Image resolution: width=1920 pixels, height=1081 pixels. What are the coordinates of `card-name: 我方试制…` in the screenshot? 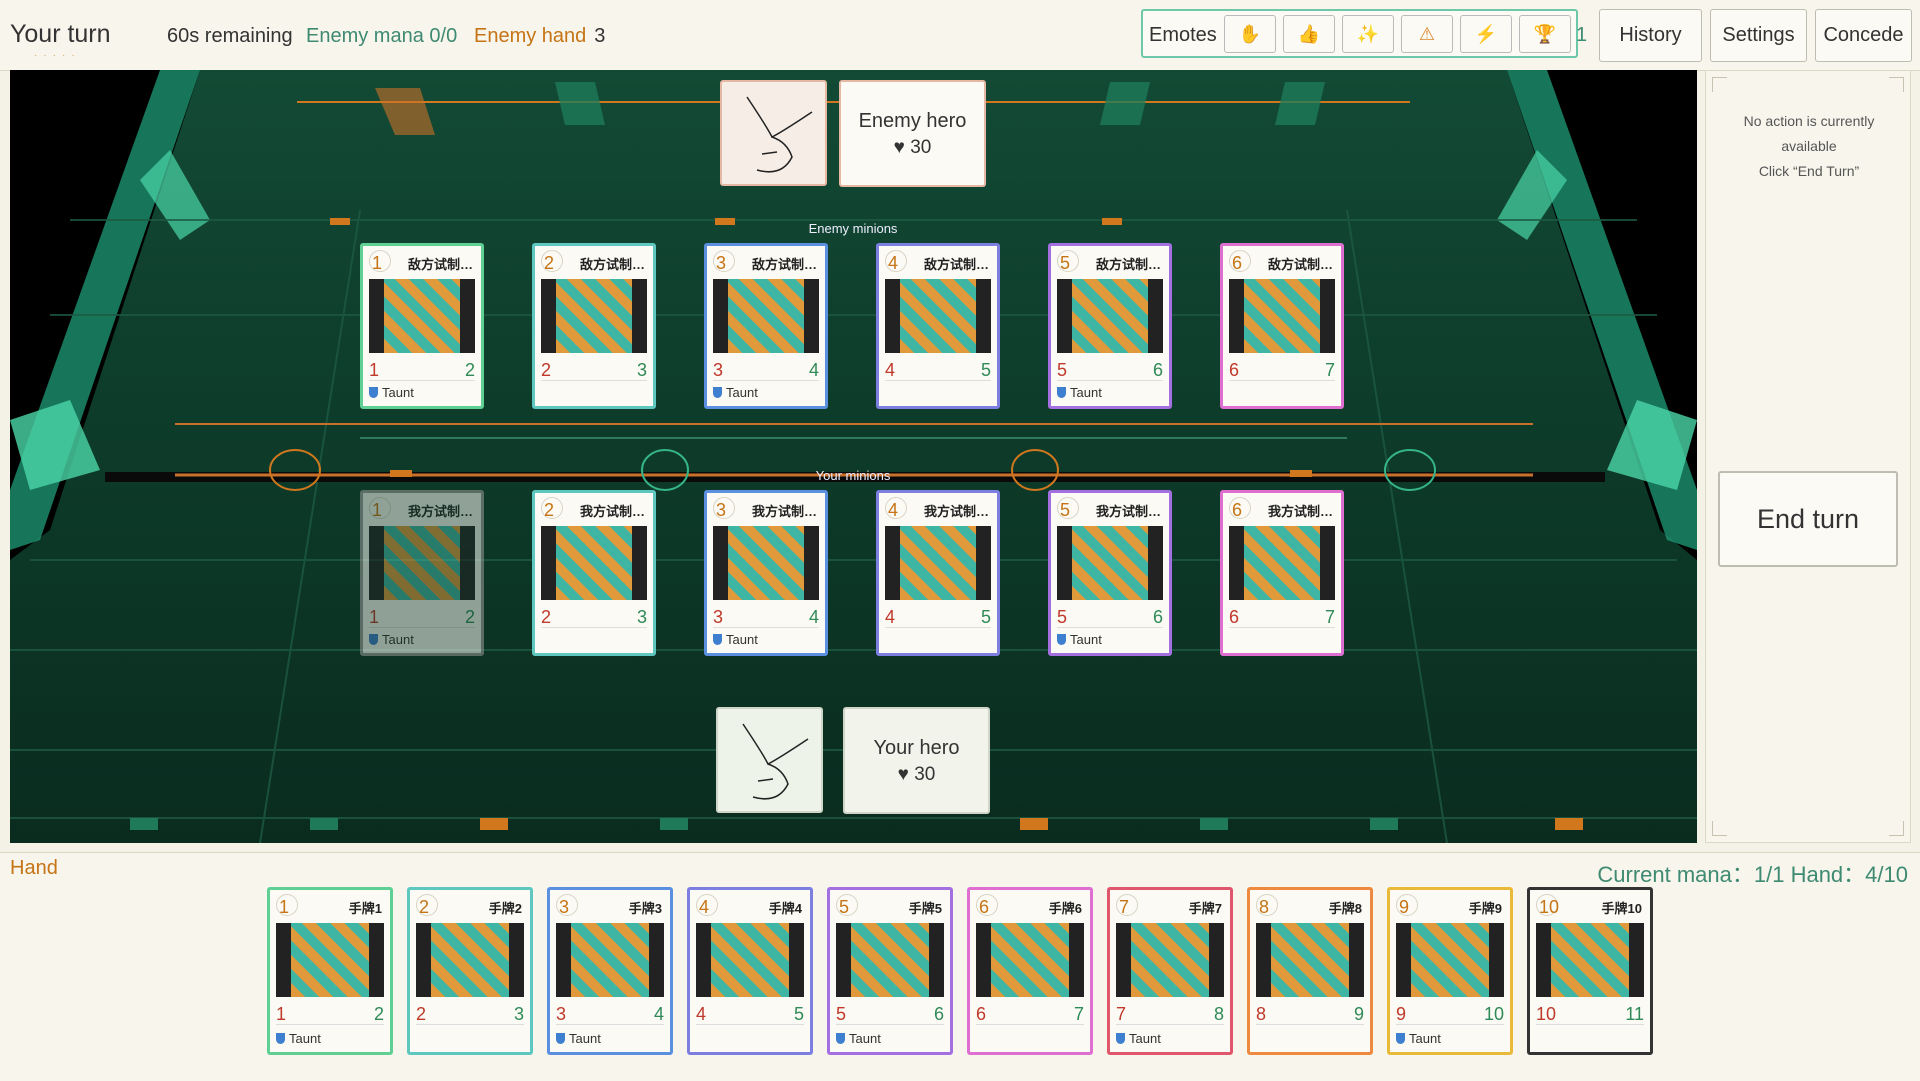 It's located at (612, 511).